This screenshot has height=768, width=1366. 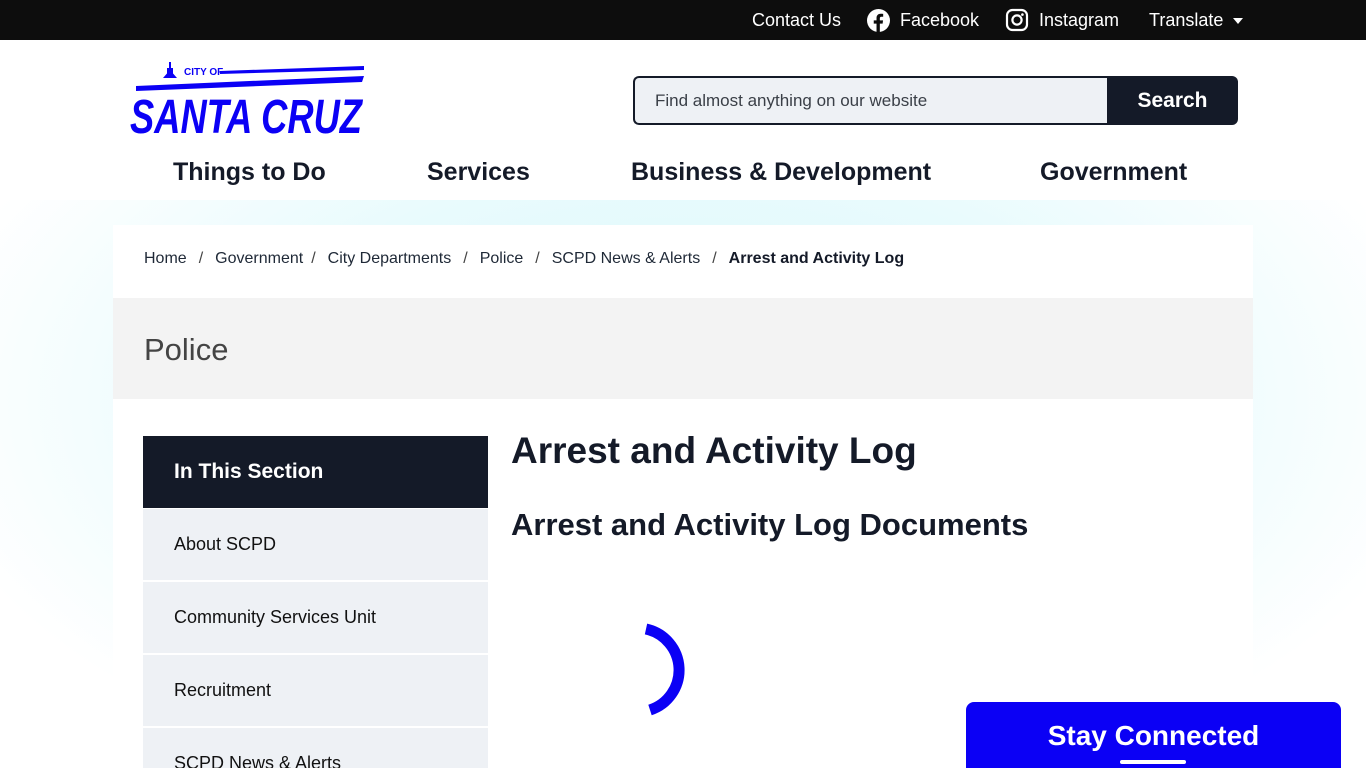 I want to click on logo-main-text: SANTA CRUZ, so click(x=246, y=115).